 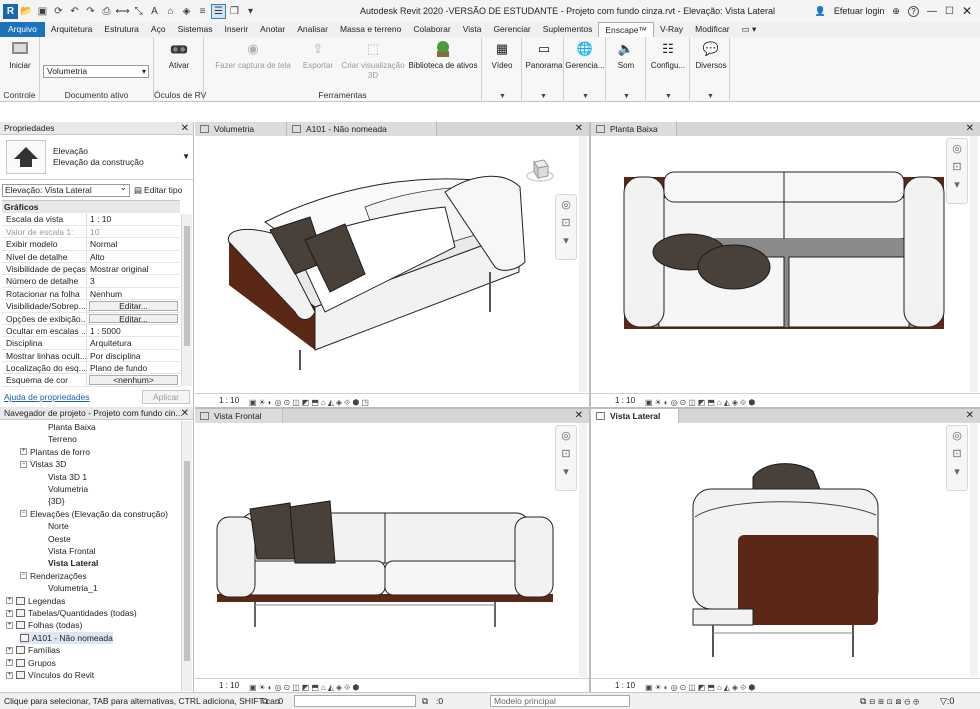 What do you see at coordinates (35, 601) in the screenshot?
I see `tree-item: + Legendas` at bounding box center [35, 601].